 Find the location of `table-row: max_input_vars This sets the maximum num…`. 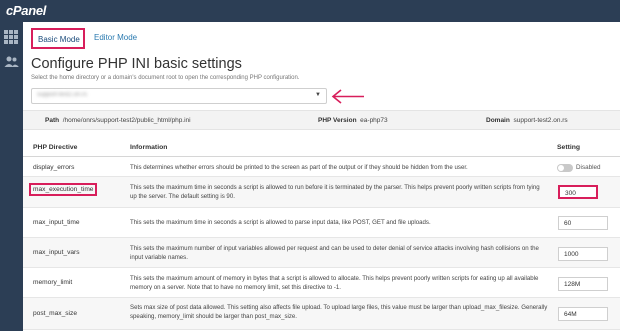

table-row: max_input_vars This sets the maximum num… is located at coordinates (321, 253).